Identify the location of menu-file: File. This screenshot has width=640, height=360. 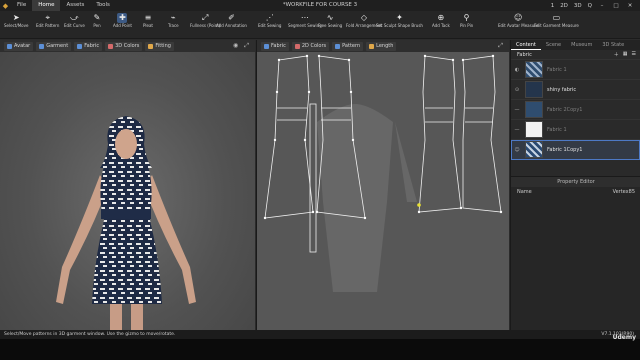
(21, 5).